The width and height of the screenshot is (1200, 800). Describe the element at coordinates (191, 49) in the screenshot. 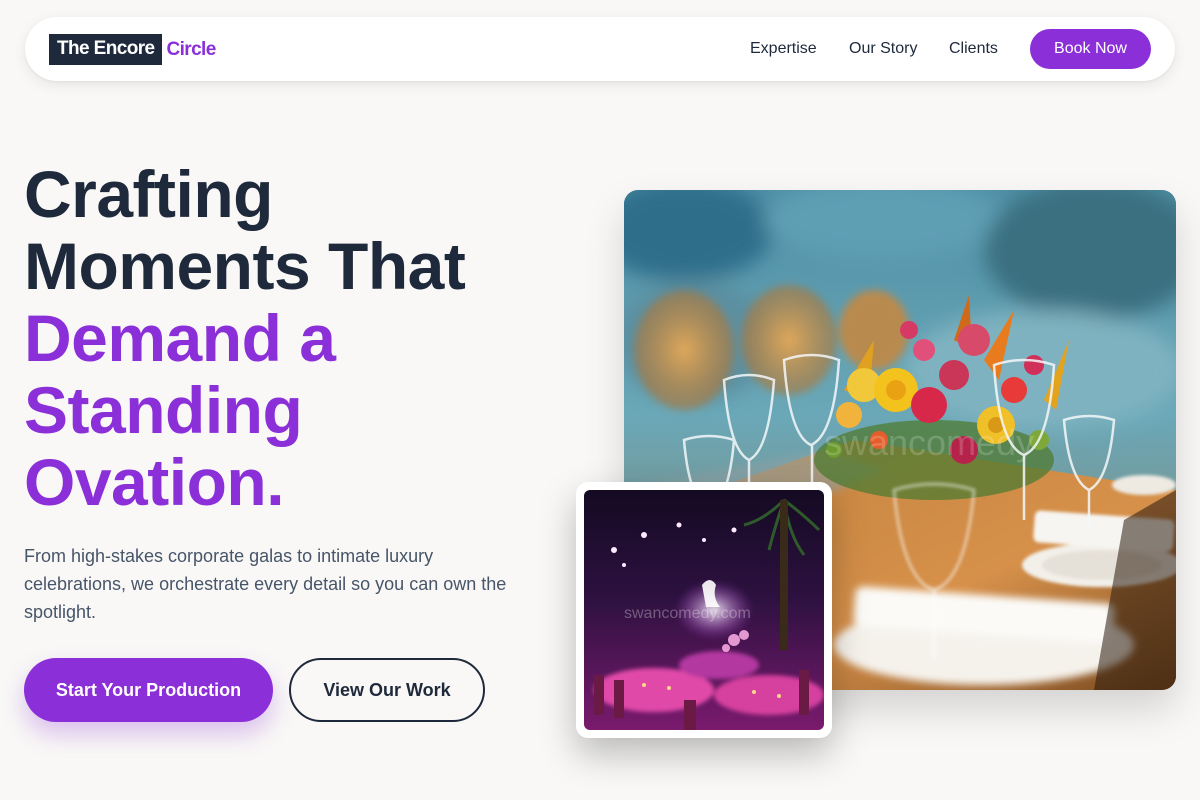

I see `brand-name-accent: Circle` at that location.